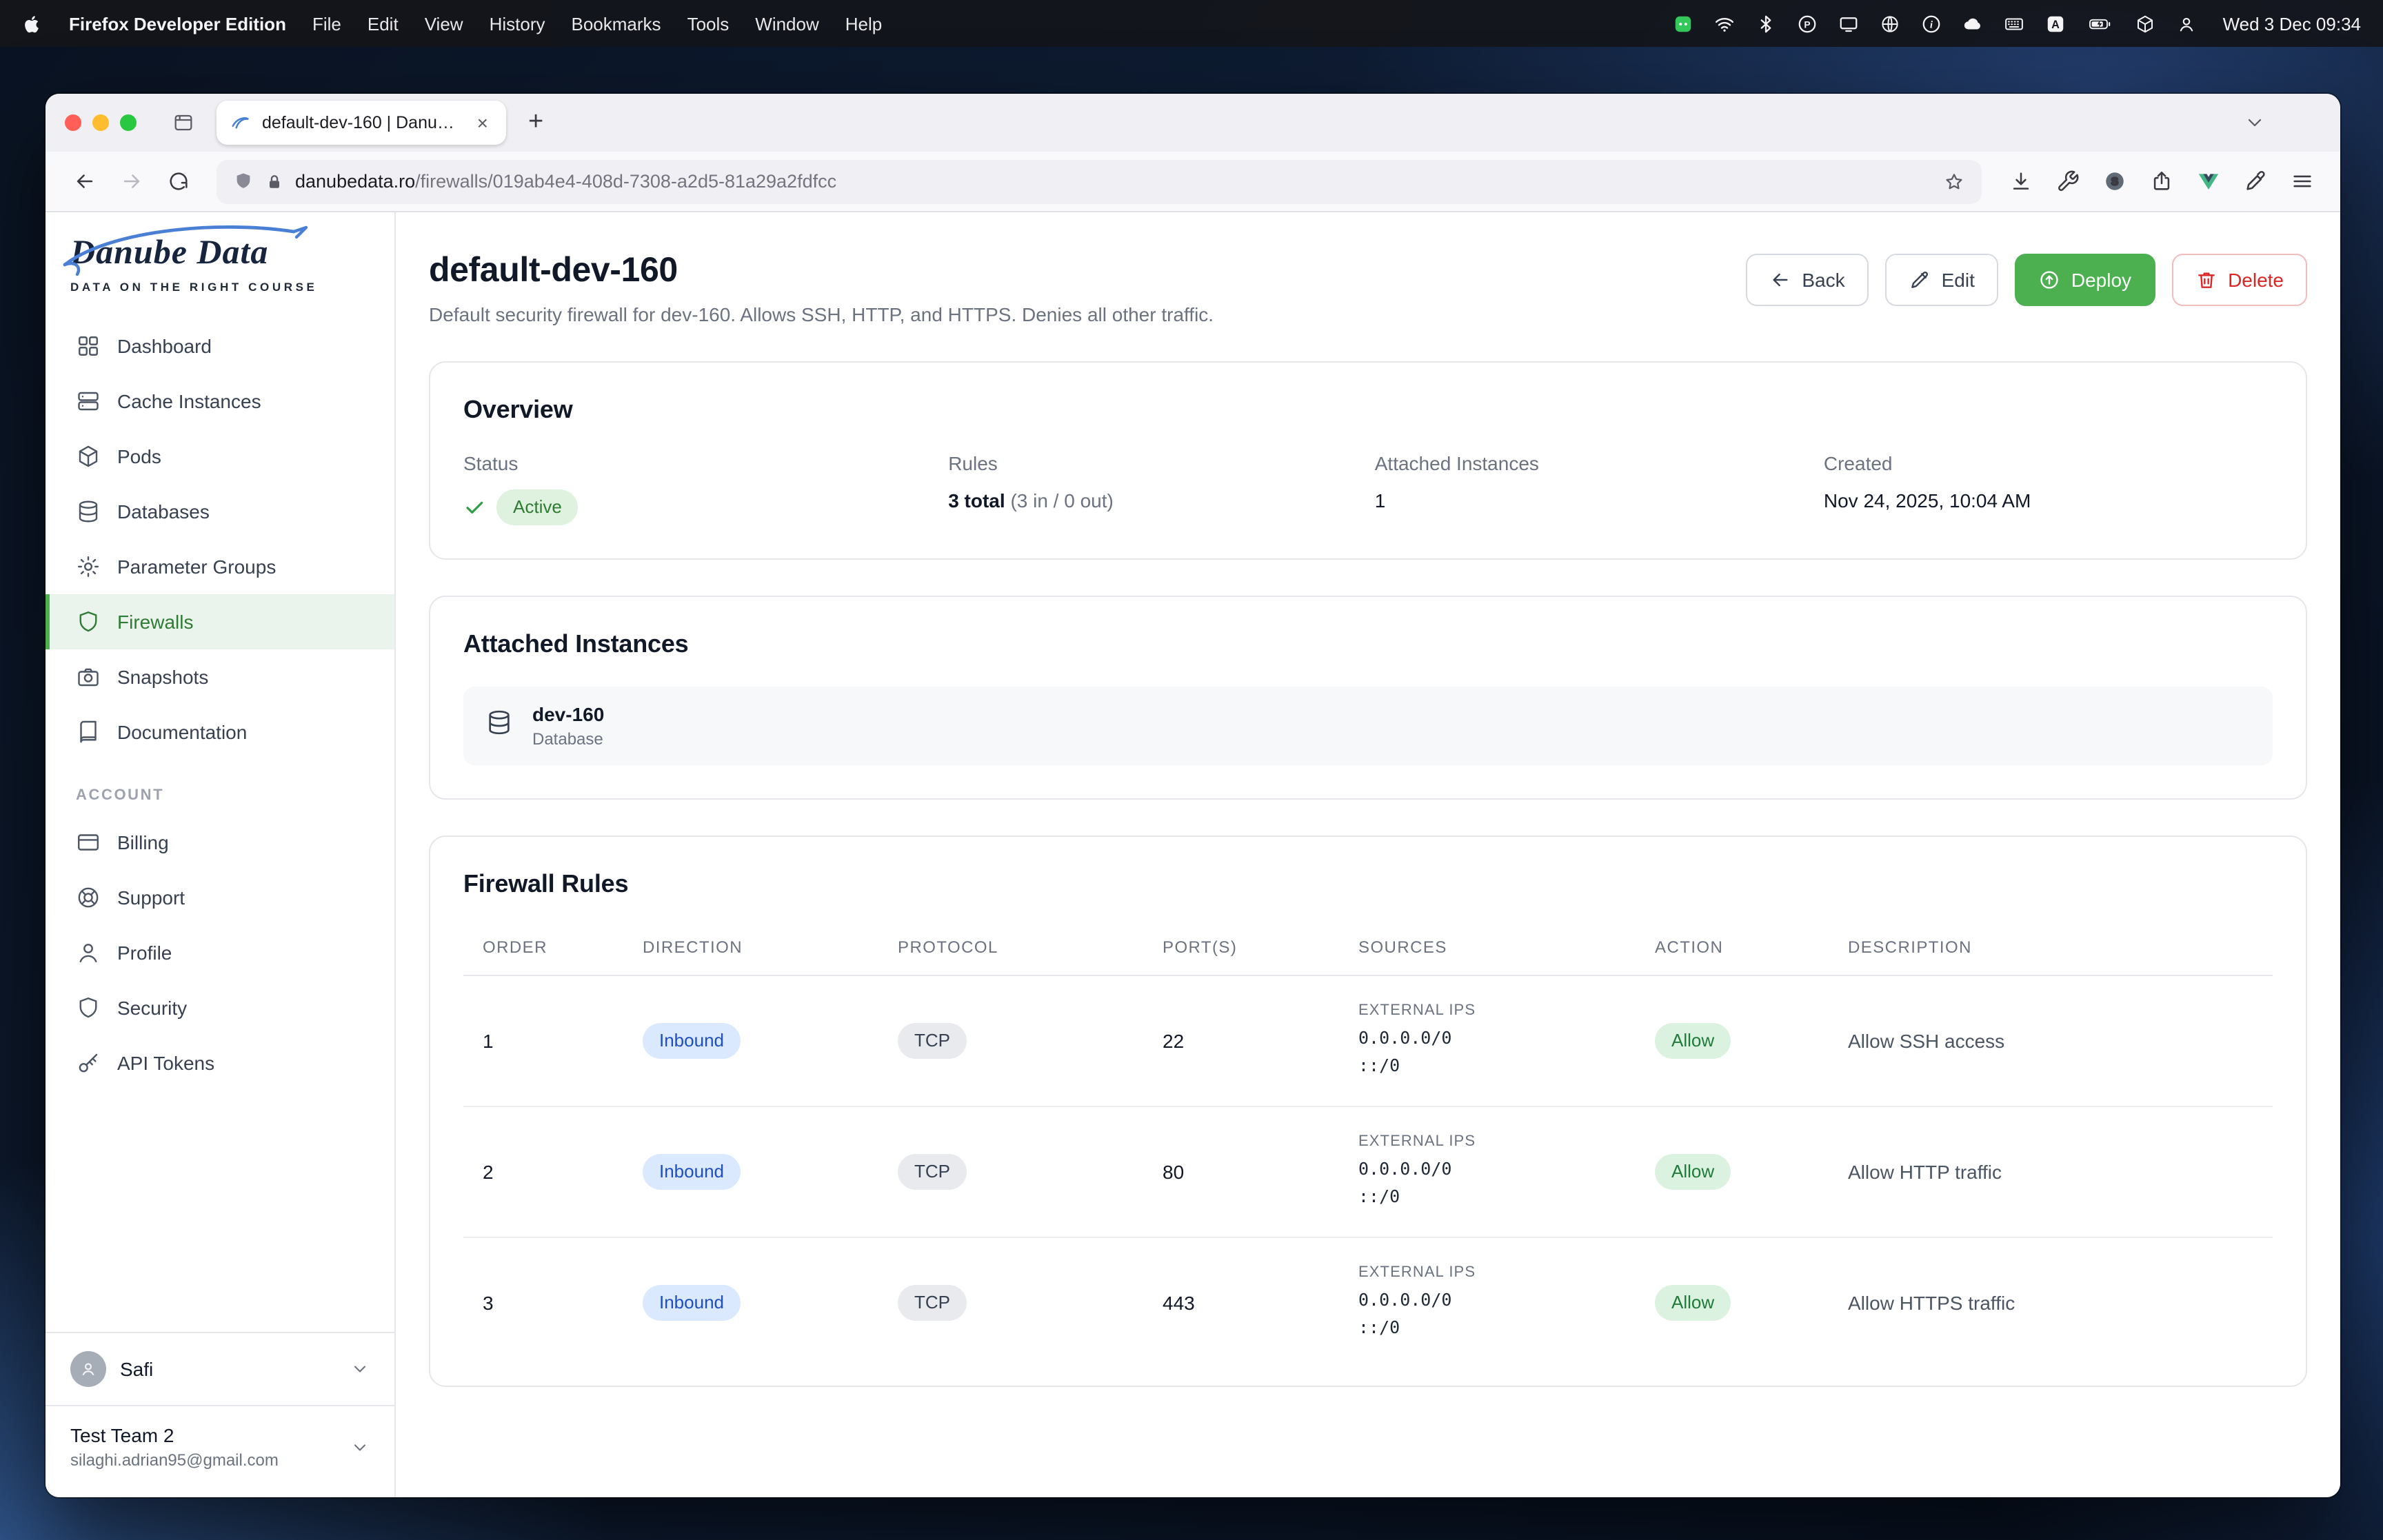 Image resolution: width=2383 pixels, height=1540 pixels. What do you see at coordinates (220, 402) in the screenshot?
I see `sidebar-item-cache-instances: Cache Instances` at bounding box center [220, 402].